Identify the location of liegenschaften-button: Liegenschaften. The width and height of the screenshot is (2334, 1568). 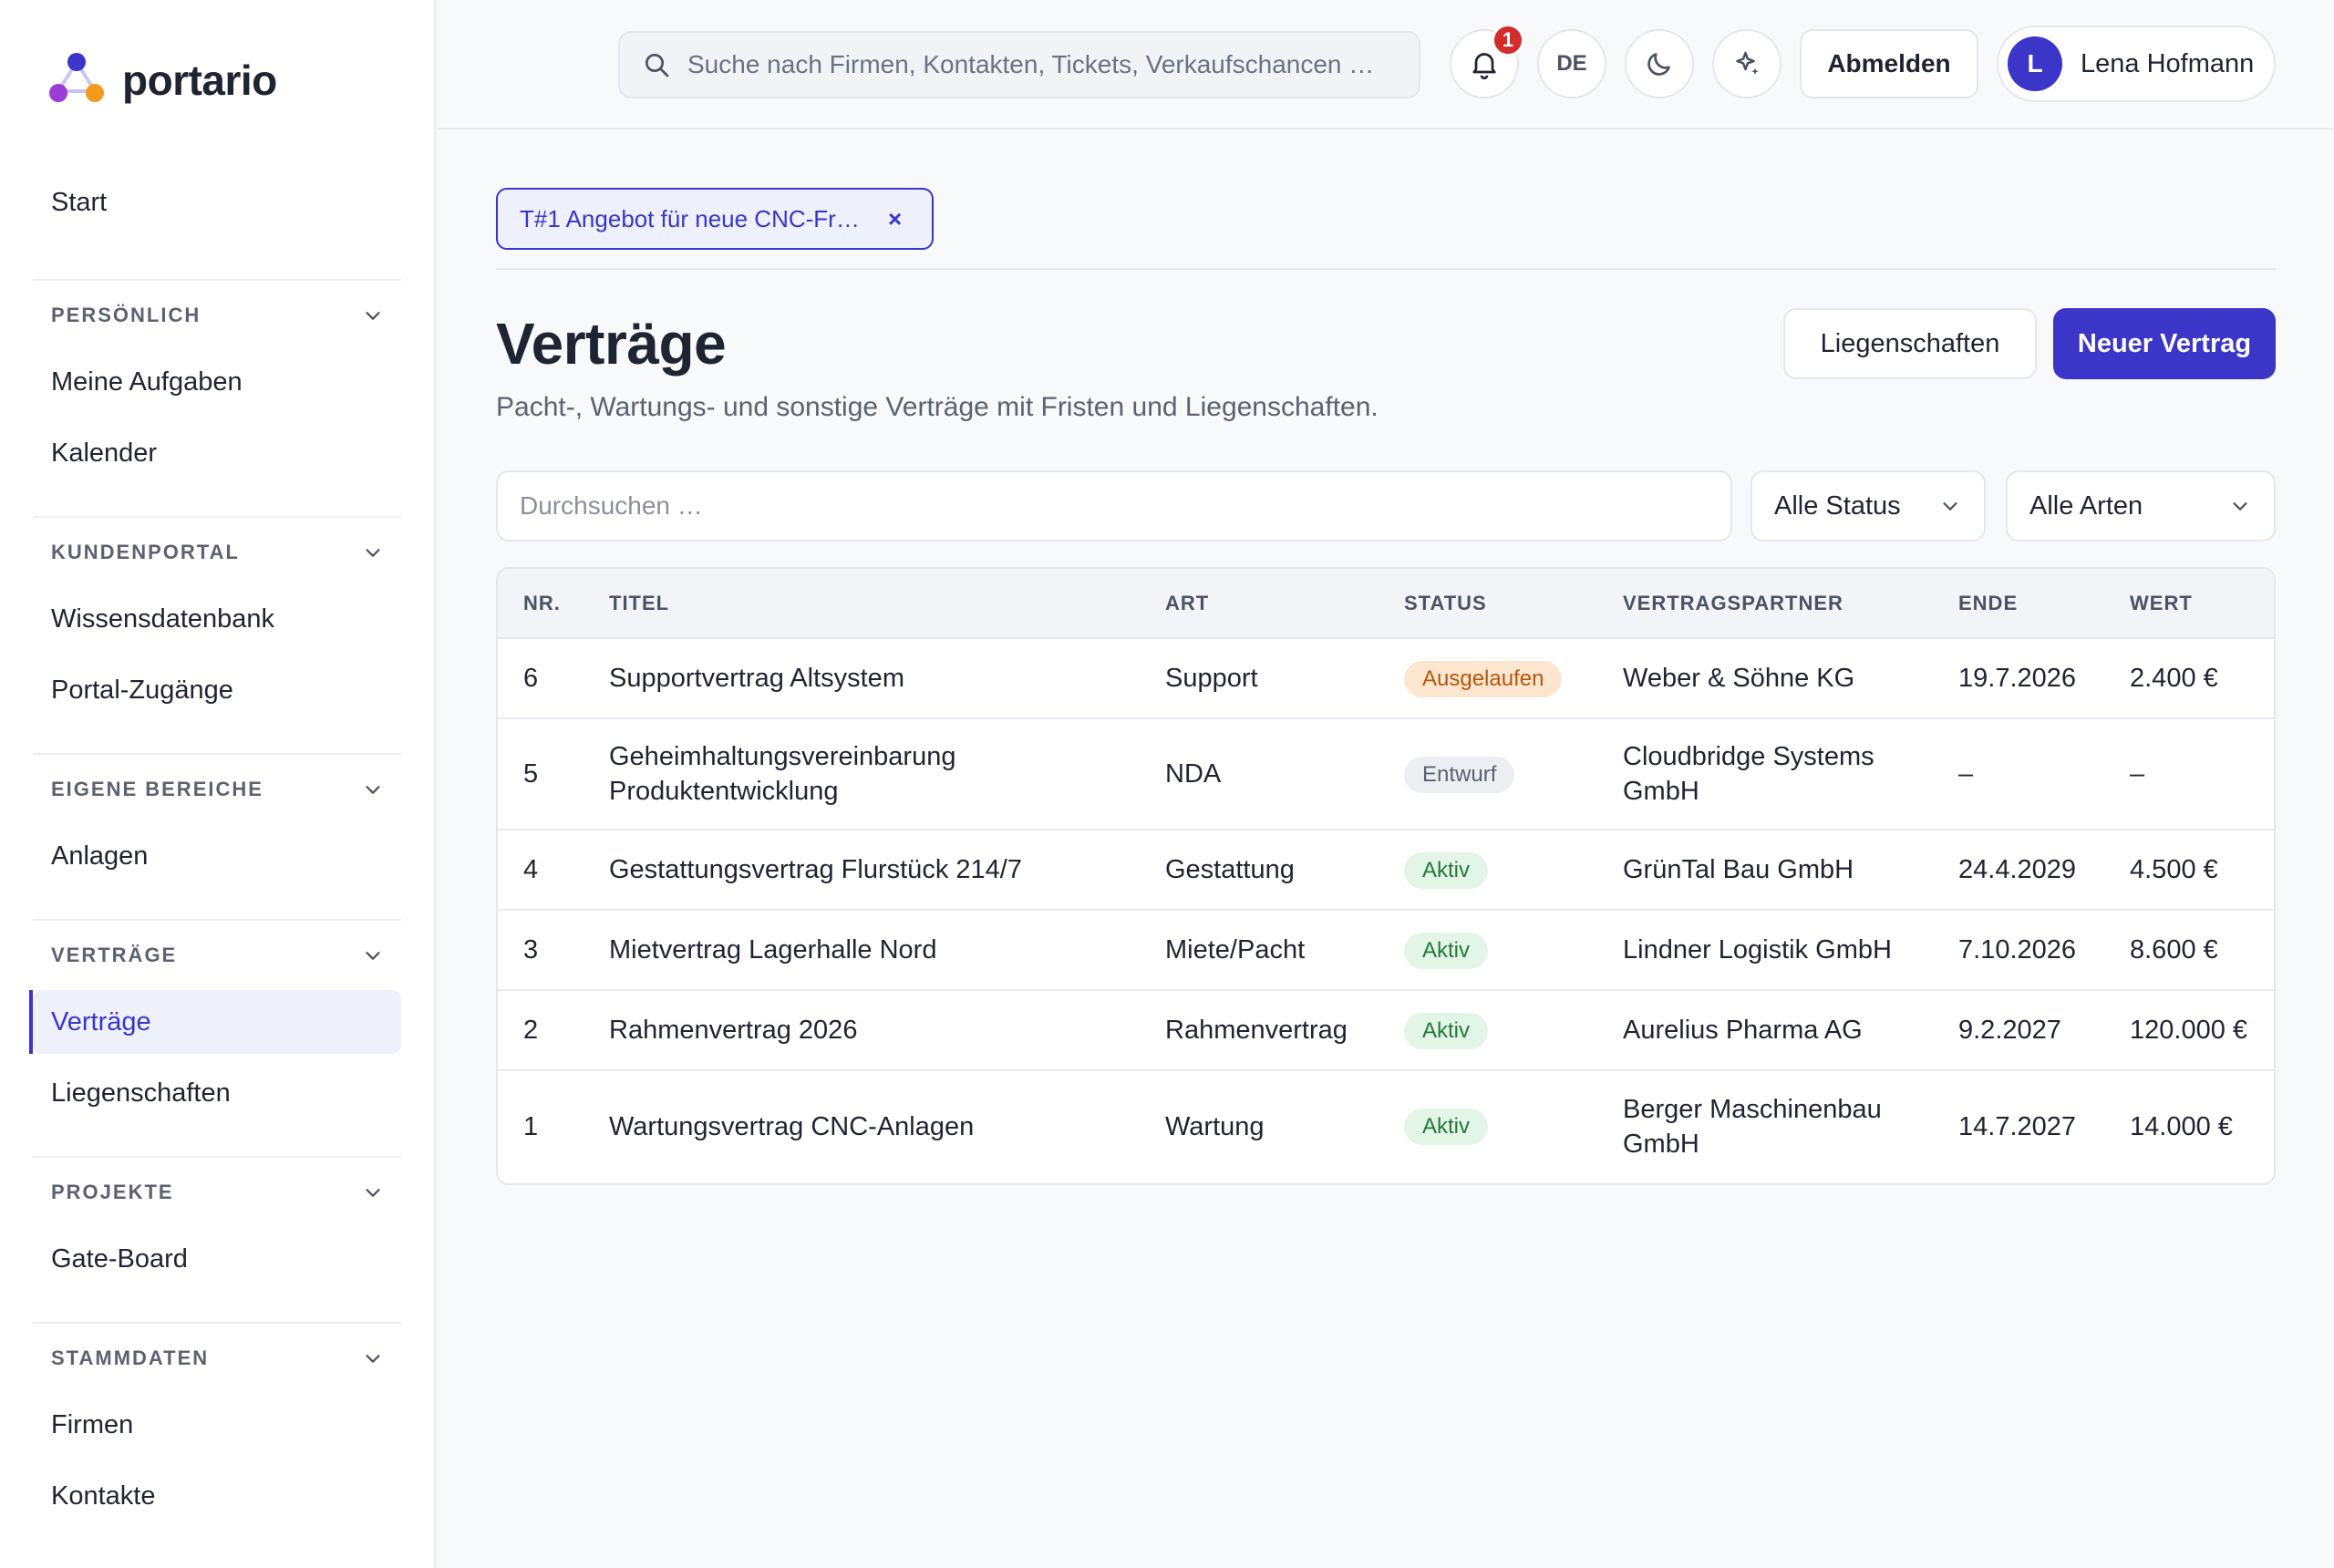
(1910, 343).